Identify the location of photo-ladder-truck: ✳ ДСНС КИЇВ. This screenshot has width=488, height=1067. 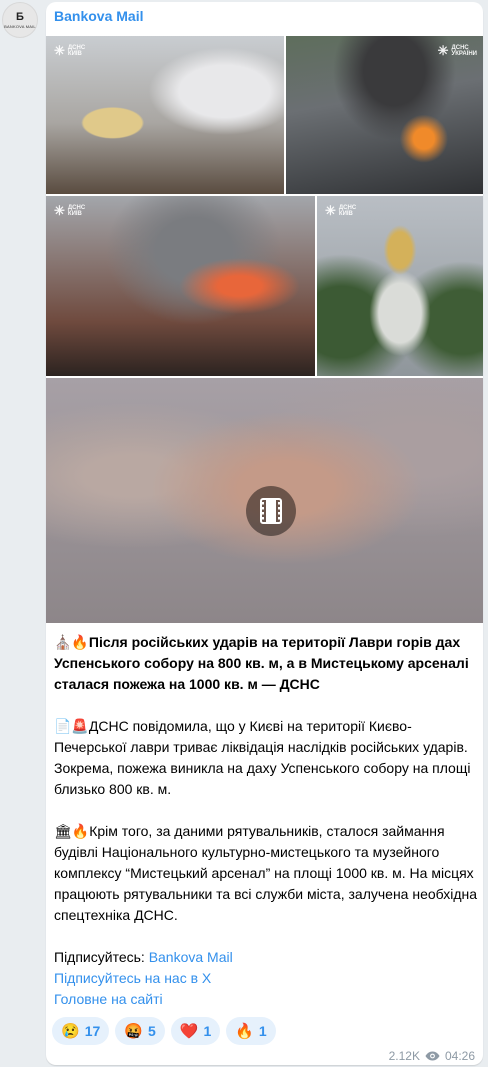
(180, 286).